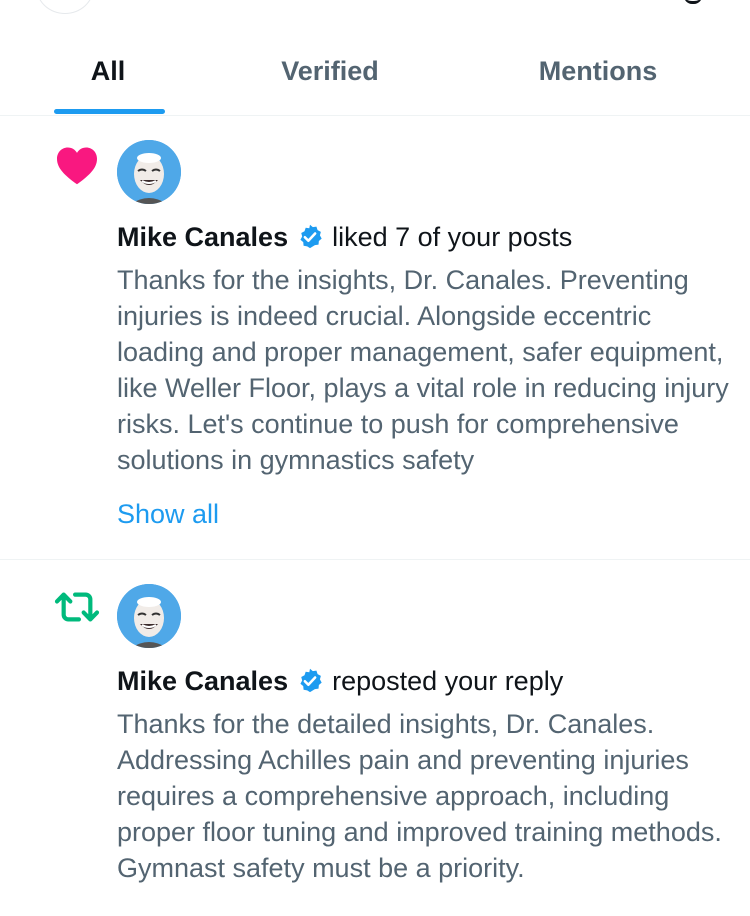  I want to click on tab-verified: Verified, so click(330, 75).